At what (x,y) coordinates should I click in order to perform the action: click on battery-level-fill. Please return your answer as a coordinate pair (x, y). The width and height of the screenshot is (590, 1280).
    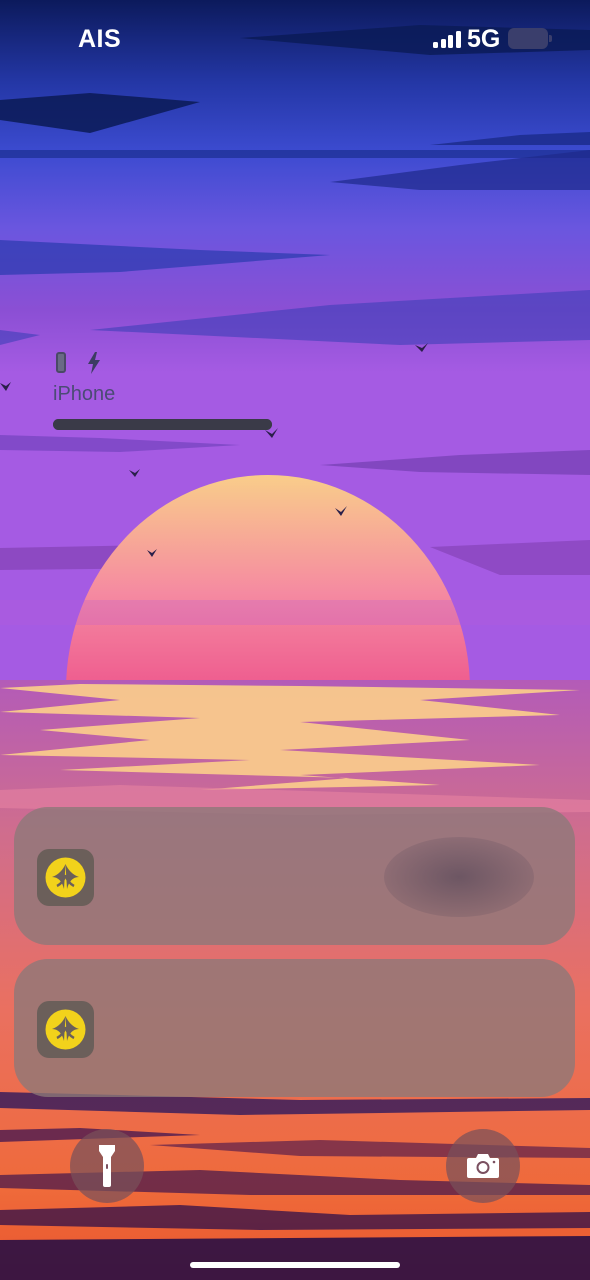
    Looking at the image, I should click on (162, 424).